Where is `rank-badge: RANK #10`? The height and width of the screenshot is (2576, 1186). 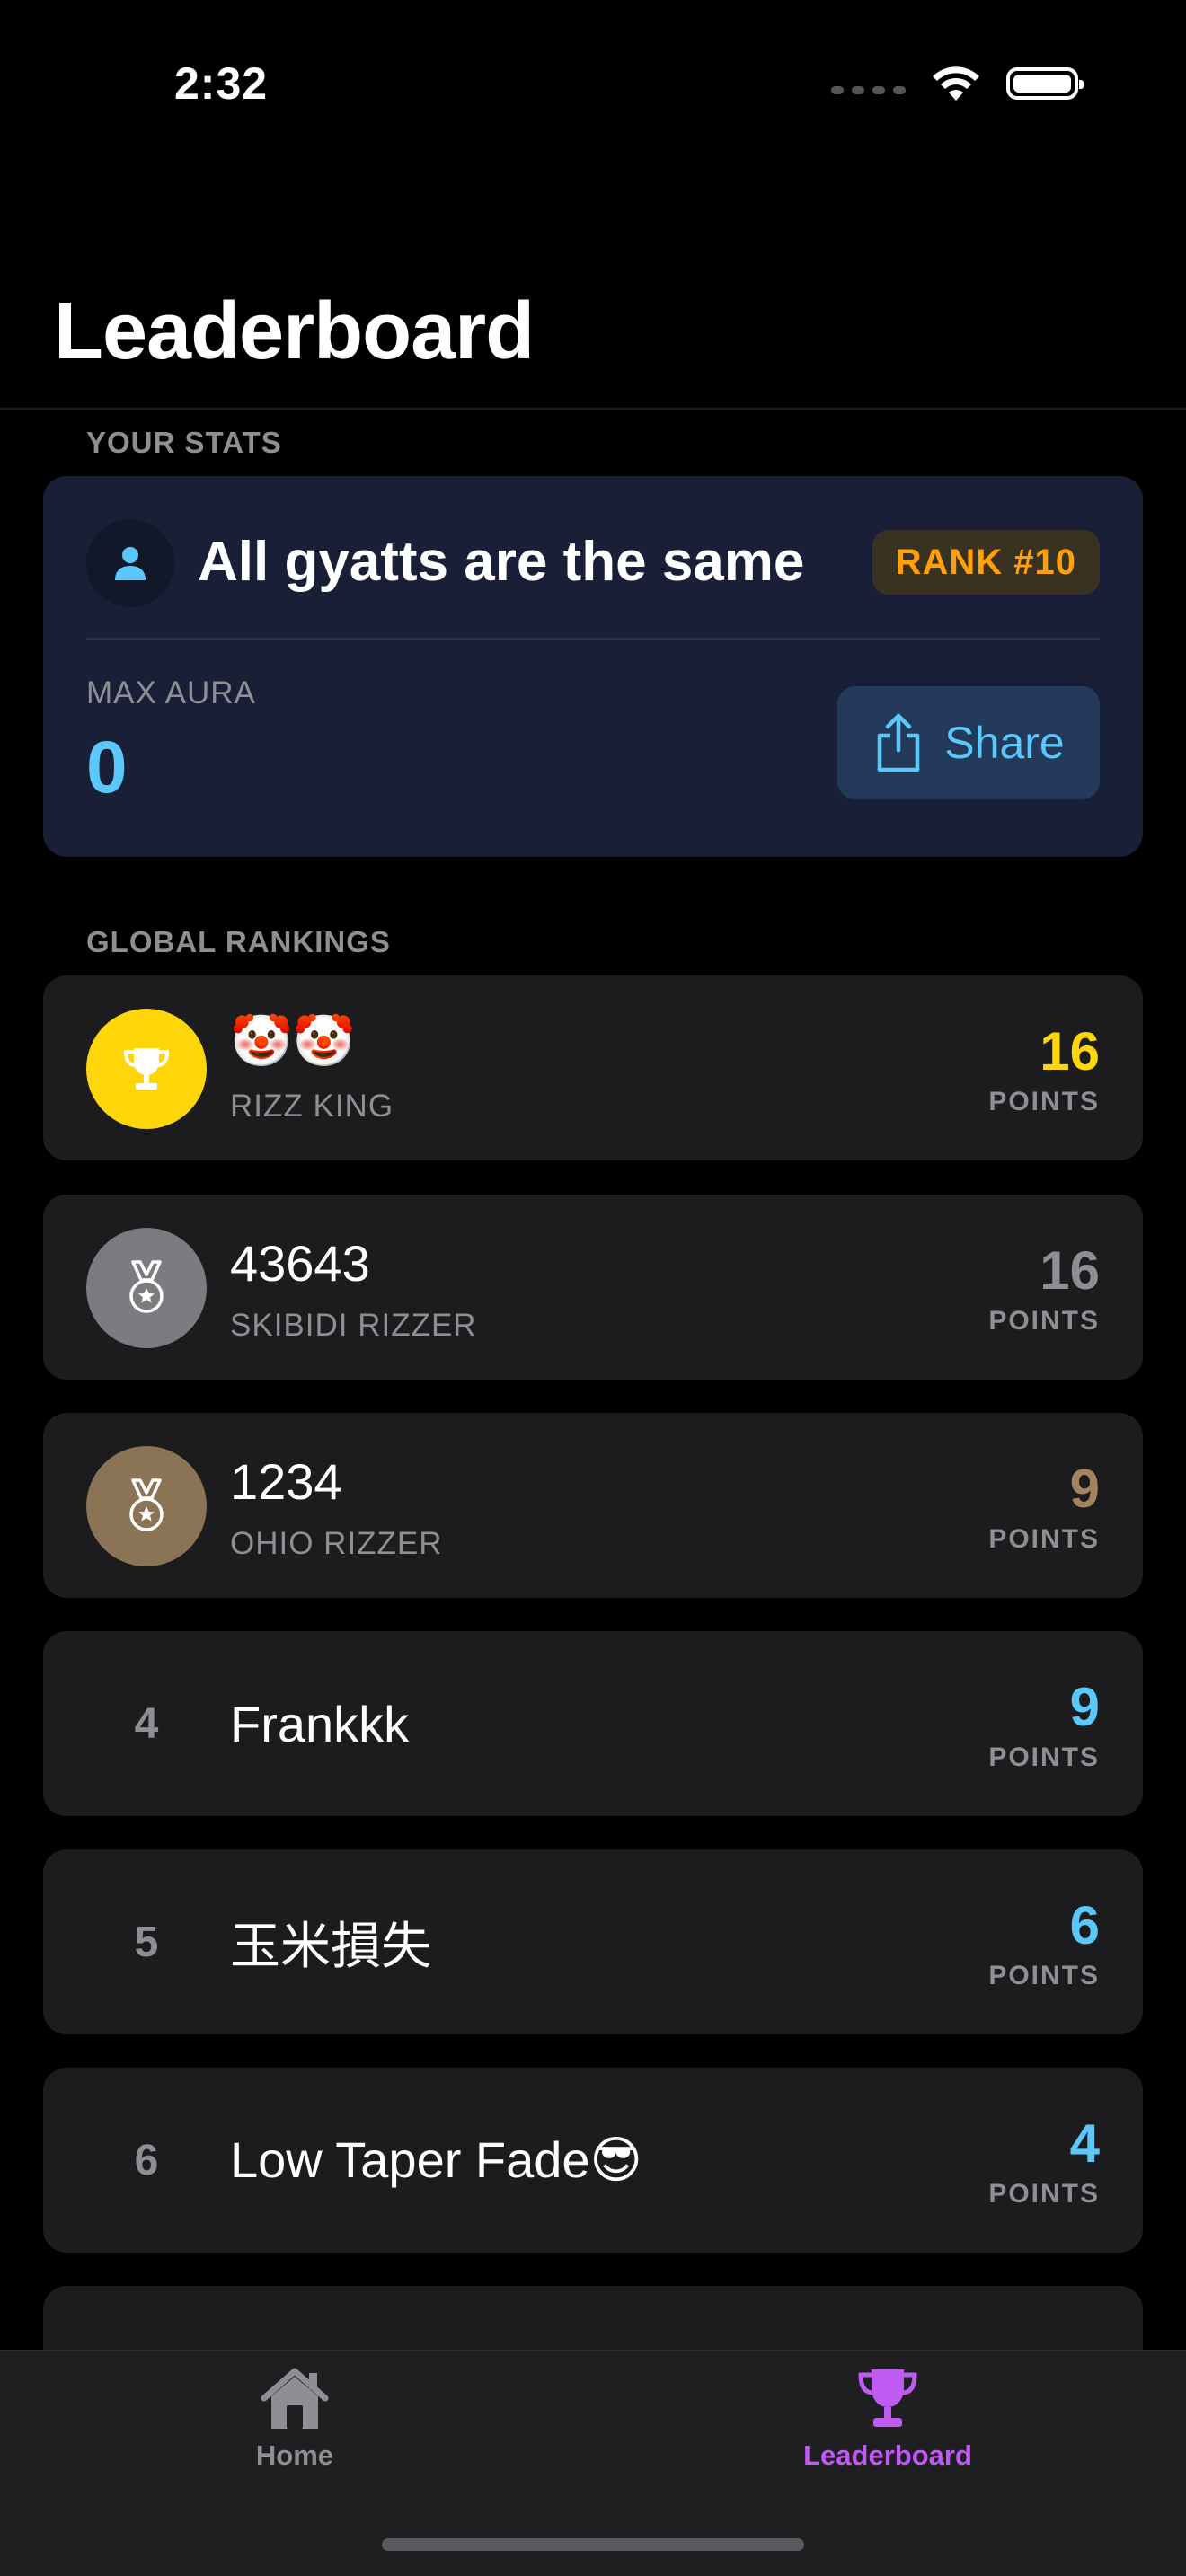
rank-badge: RANK #10 is located at coordinates (986, 562).